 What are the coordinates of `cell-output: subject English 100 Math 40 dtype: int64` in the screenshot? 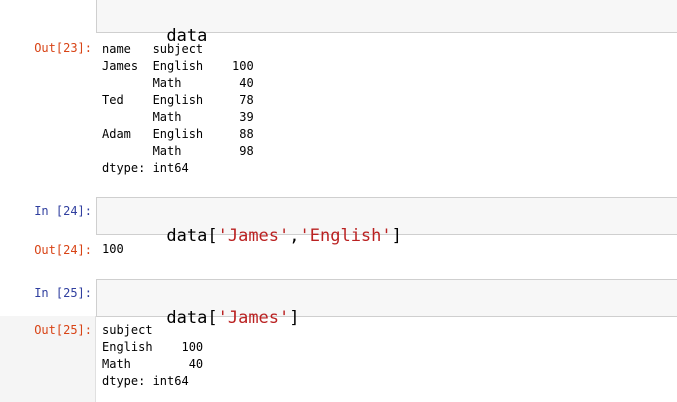 It's located at (153, 355).